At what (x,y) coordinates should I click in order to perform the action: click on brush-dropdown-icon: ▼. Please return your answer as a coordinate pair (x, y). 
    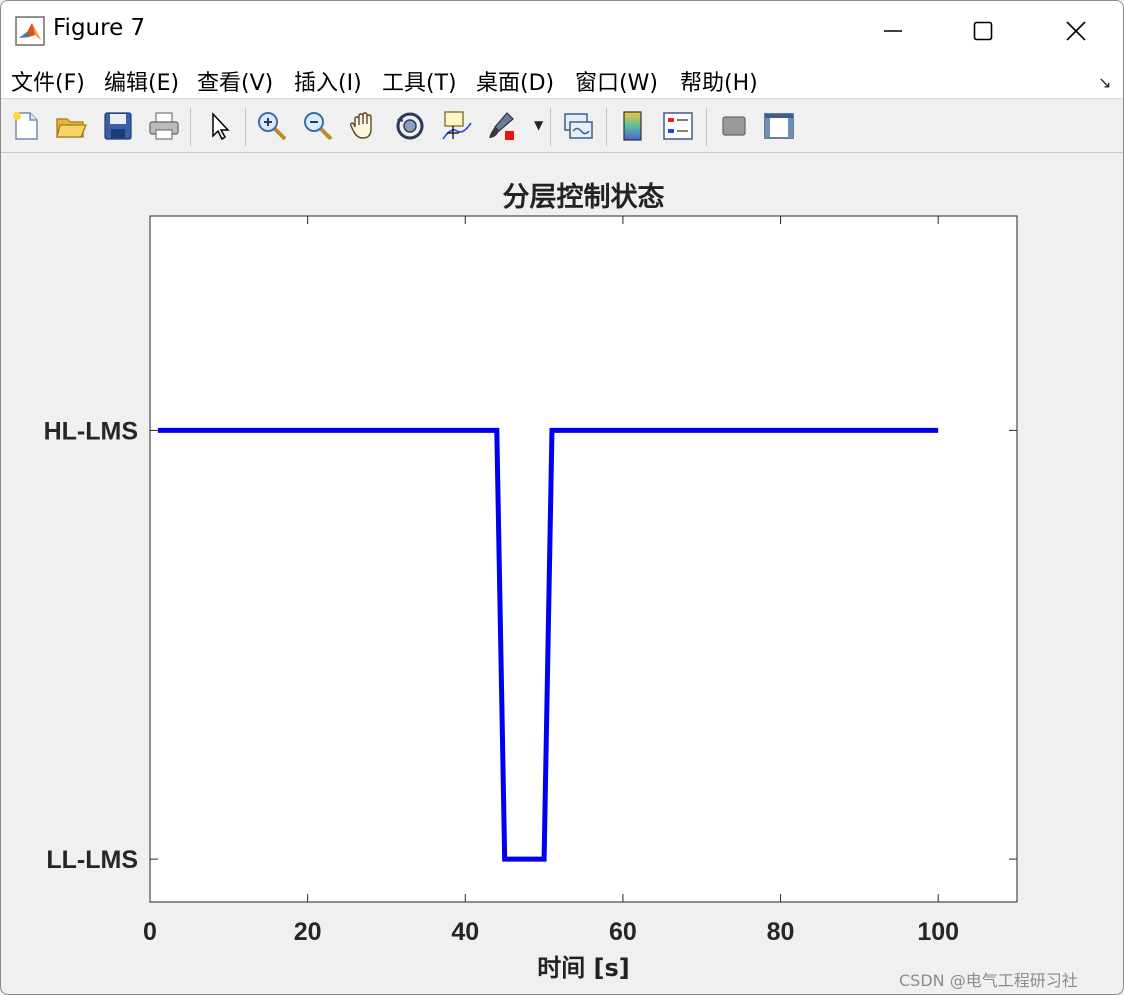
    Looking at the image, I should click on (538, 125).